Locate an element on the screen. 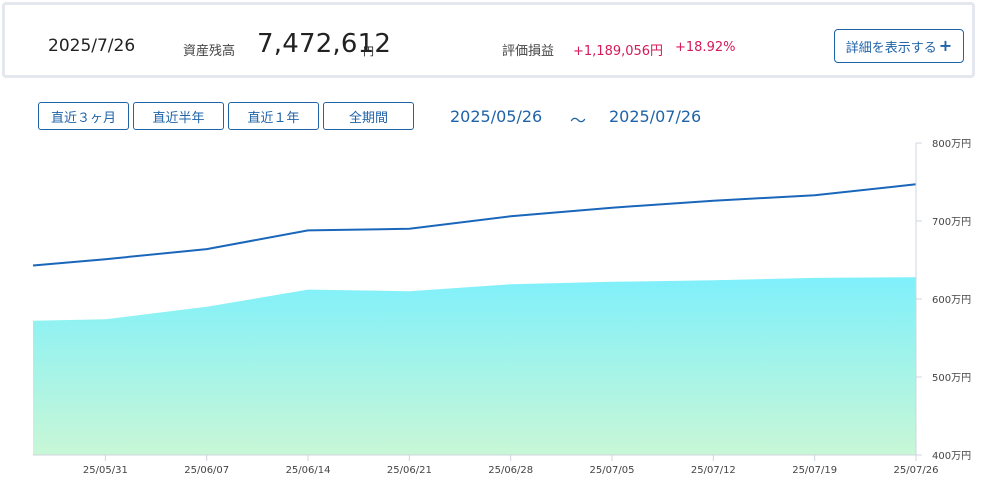 The height and width of the screenshot is (495, 981). x-tick-label: 25/05/31 is located at coordinates (105, 470).